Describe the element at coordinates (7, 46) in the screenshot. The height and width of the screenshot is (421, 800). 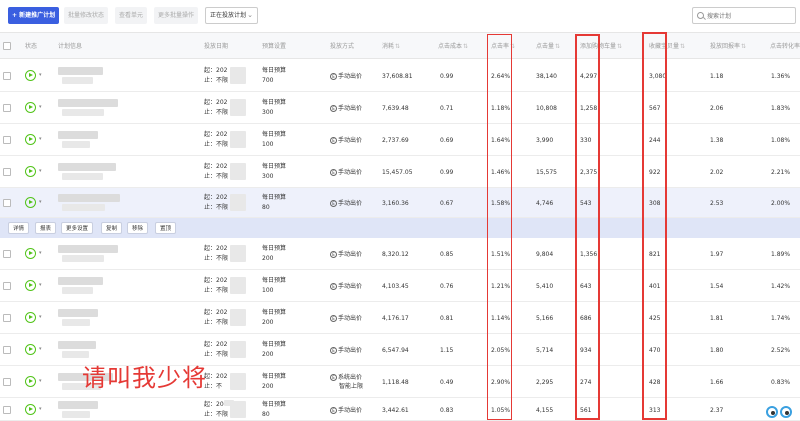
I see `select-all-checkbox` at that location.